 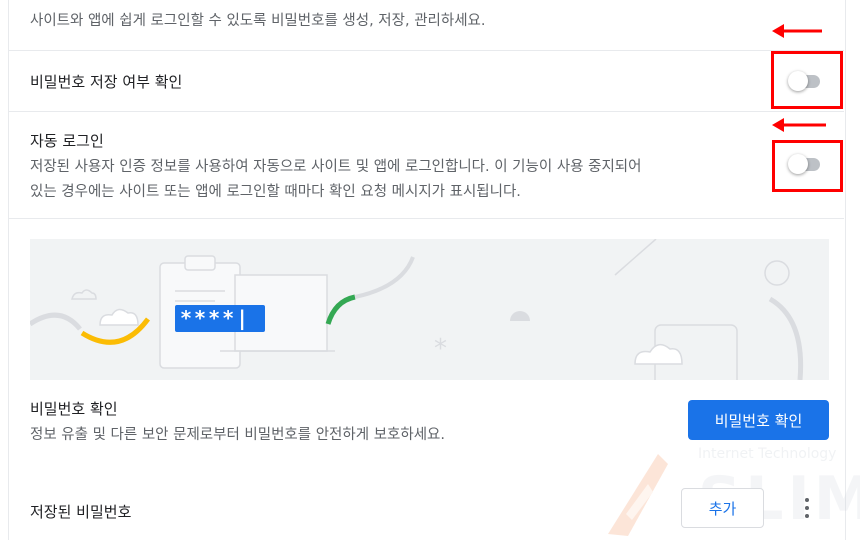 What do you see at coordinates (237, 435) in the screenshot?
I see `password-checkup-description: 정보 유출 및 다른 보안 문제로부터 비밀번호를 안전하게 보호하세요.` at bounding box center [237, 435].